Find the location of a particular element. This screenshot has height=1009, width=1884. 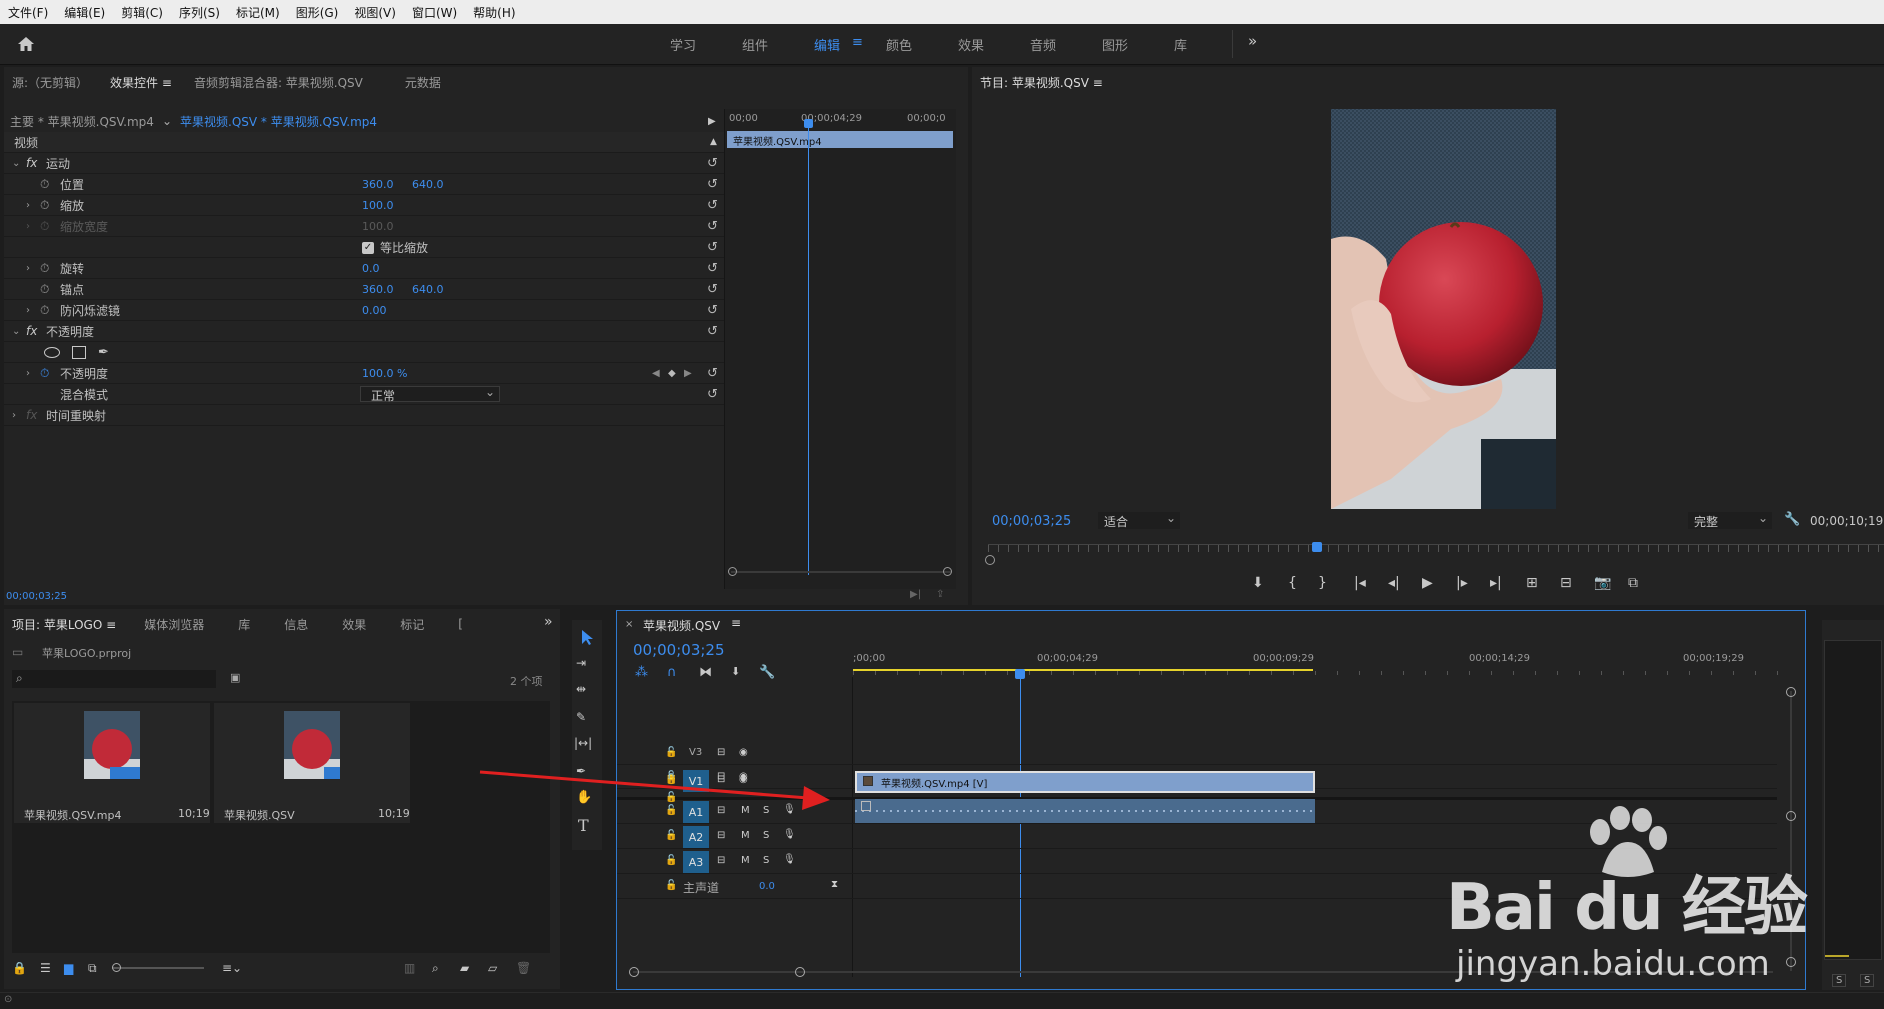

new-bin-icon: ▰ is located at coordinates (464, 968).